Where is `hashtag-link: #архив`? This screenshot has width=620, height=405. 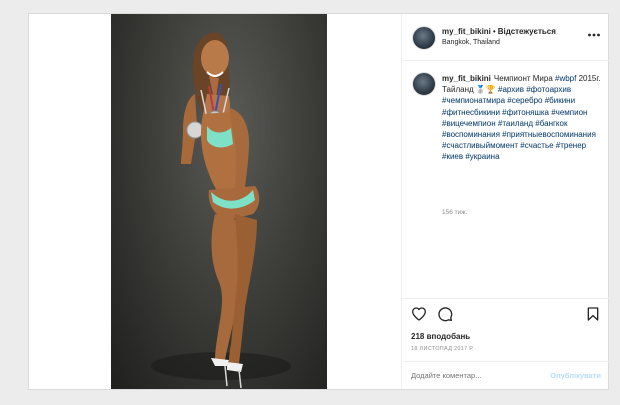 hashtag-link: #архив is located at coordinates (511, 89).